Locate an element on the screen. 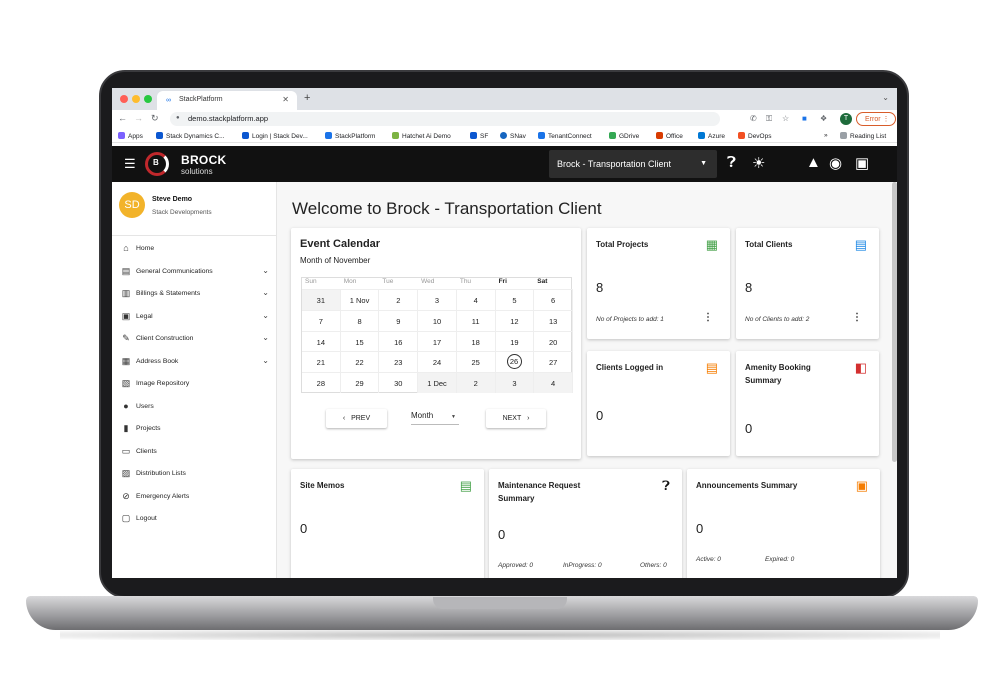 The image size is (1000, 700). card-value: 8 is located at coordinates (749, 287).